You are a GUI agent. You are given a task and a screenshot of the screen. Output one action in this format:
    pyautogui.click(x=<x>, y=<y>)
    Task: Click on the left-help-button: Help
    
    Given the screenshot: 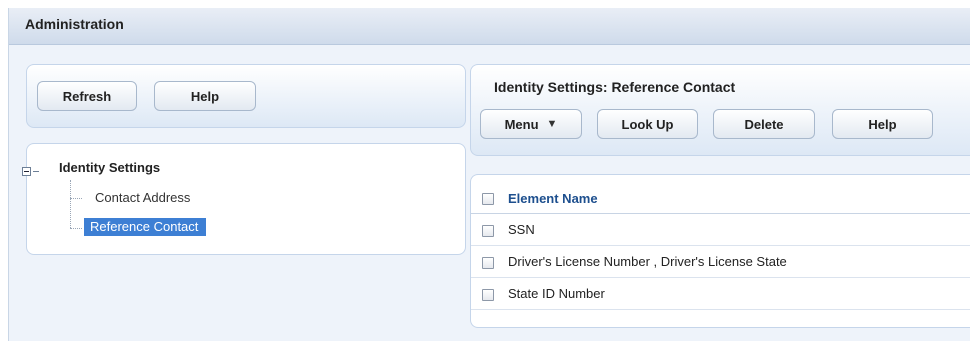 What is the action you would take?
    pyautogui.click(x=205, y=96)
    